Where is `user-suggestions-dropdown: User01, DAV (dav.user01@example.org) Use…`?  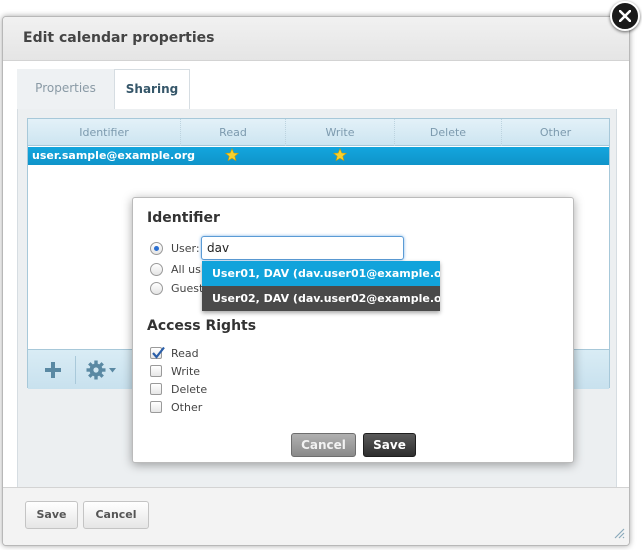
user-suggestions-dropdown: User01, DAV (dav.user01@example.org) Use… is located at coordinates (321, 286).